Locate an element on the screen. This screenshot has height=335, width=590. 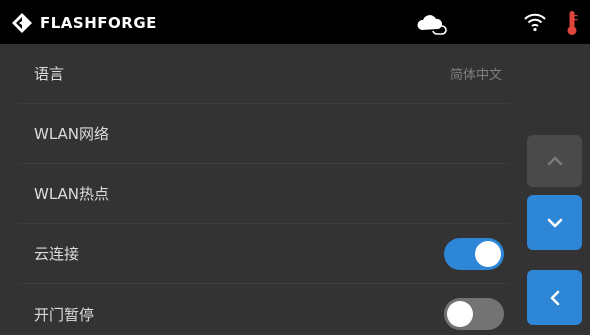
chevron-down-icon is located at coordinates (554, 222).